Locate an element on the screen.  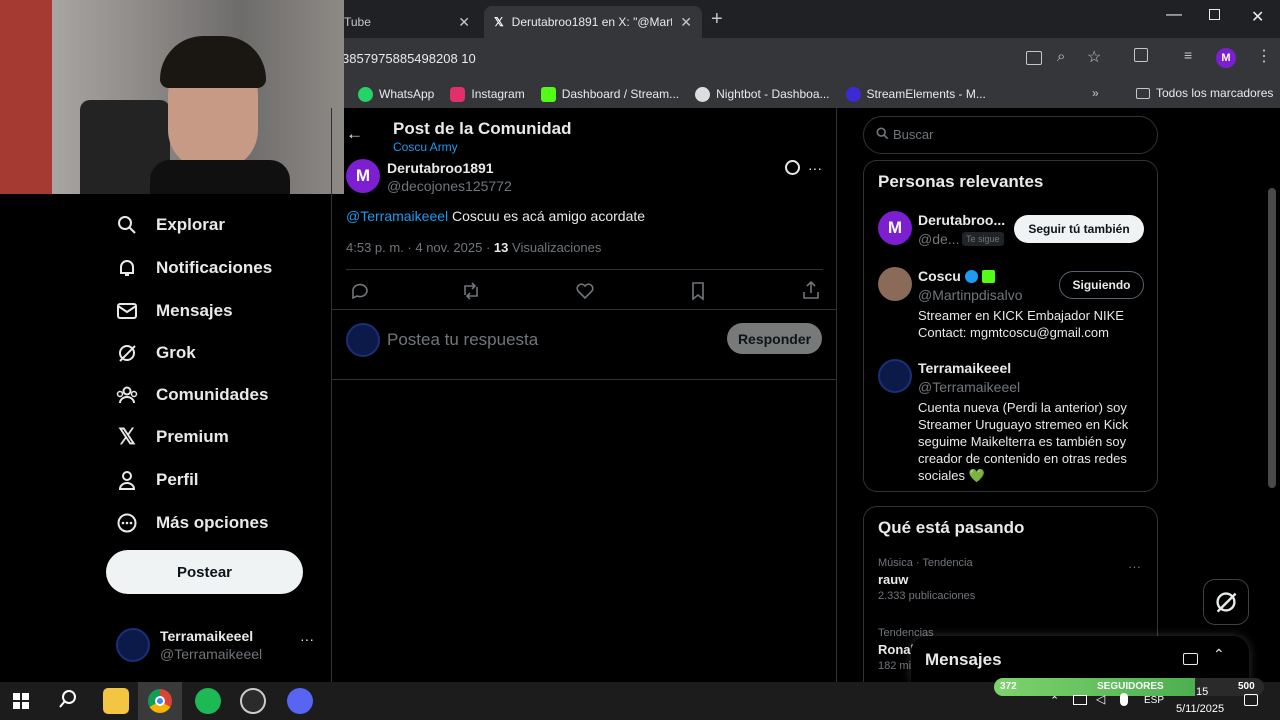
bookmark-star-icon: ☆ is located at coordinates (1094, 57).